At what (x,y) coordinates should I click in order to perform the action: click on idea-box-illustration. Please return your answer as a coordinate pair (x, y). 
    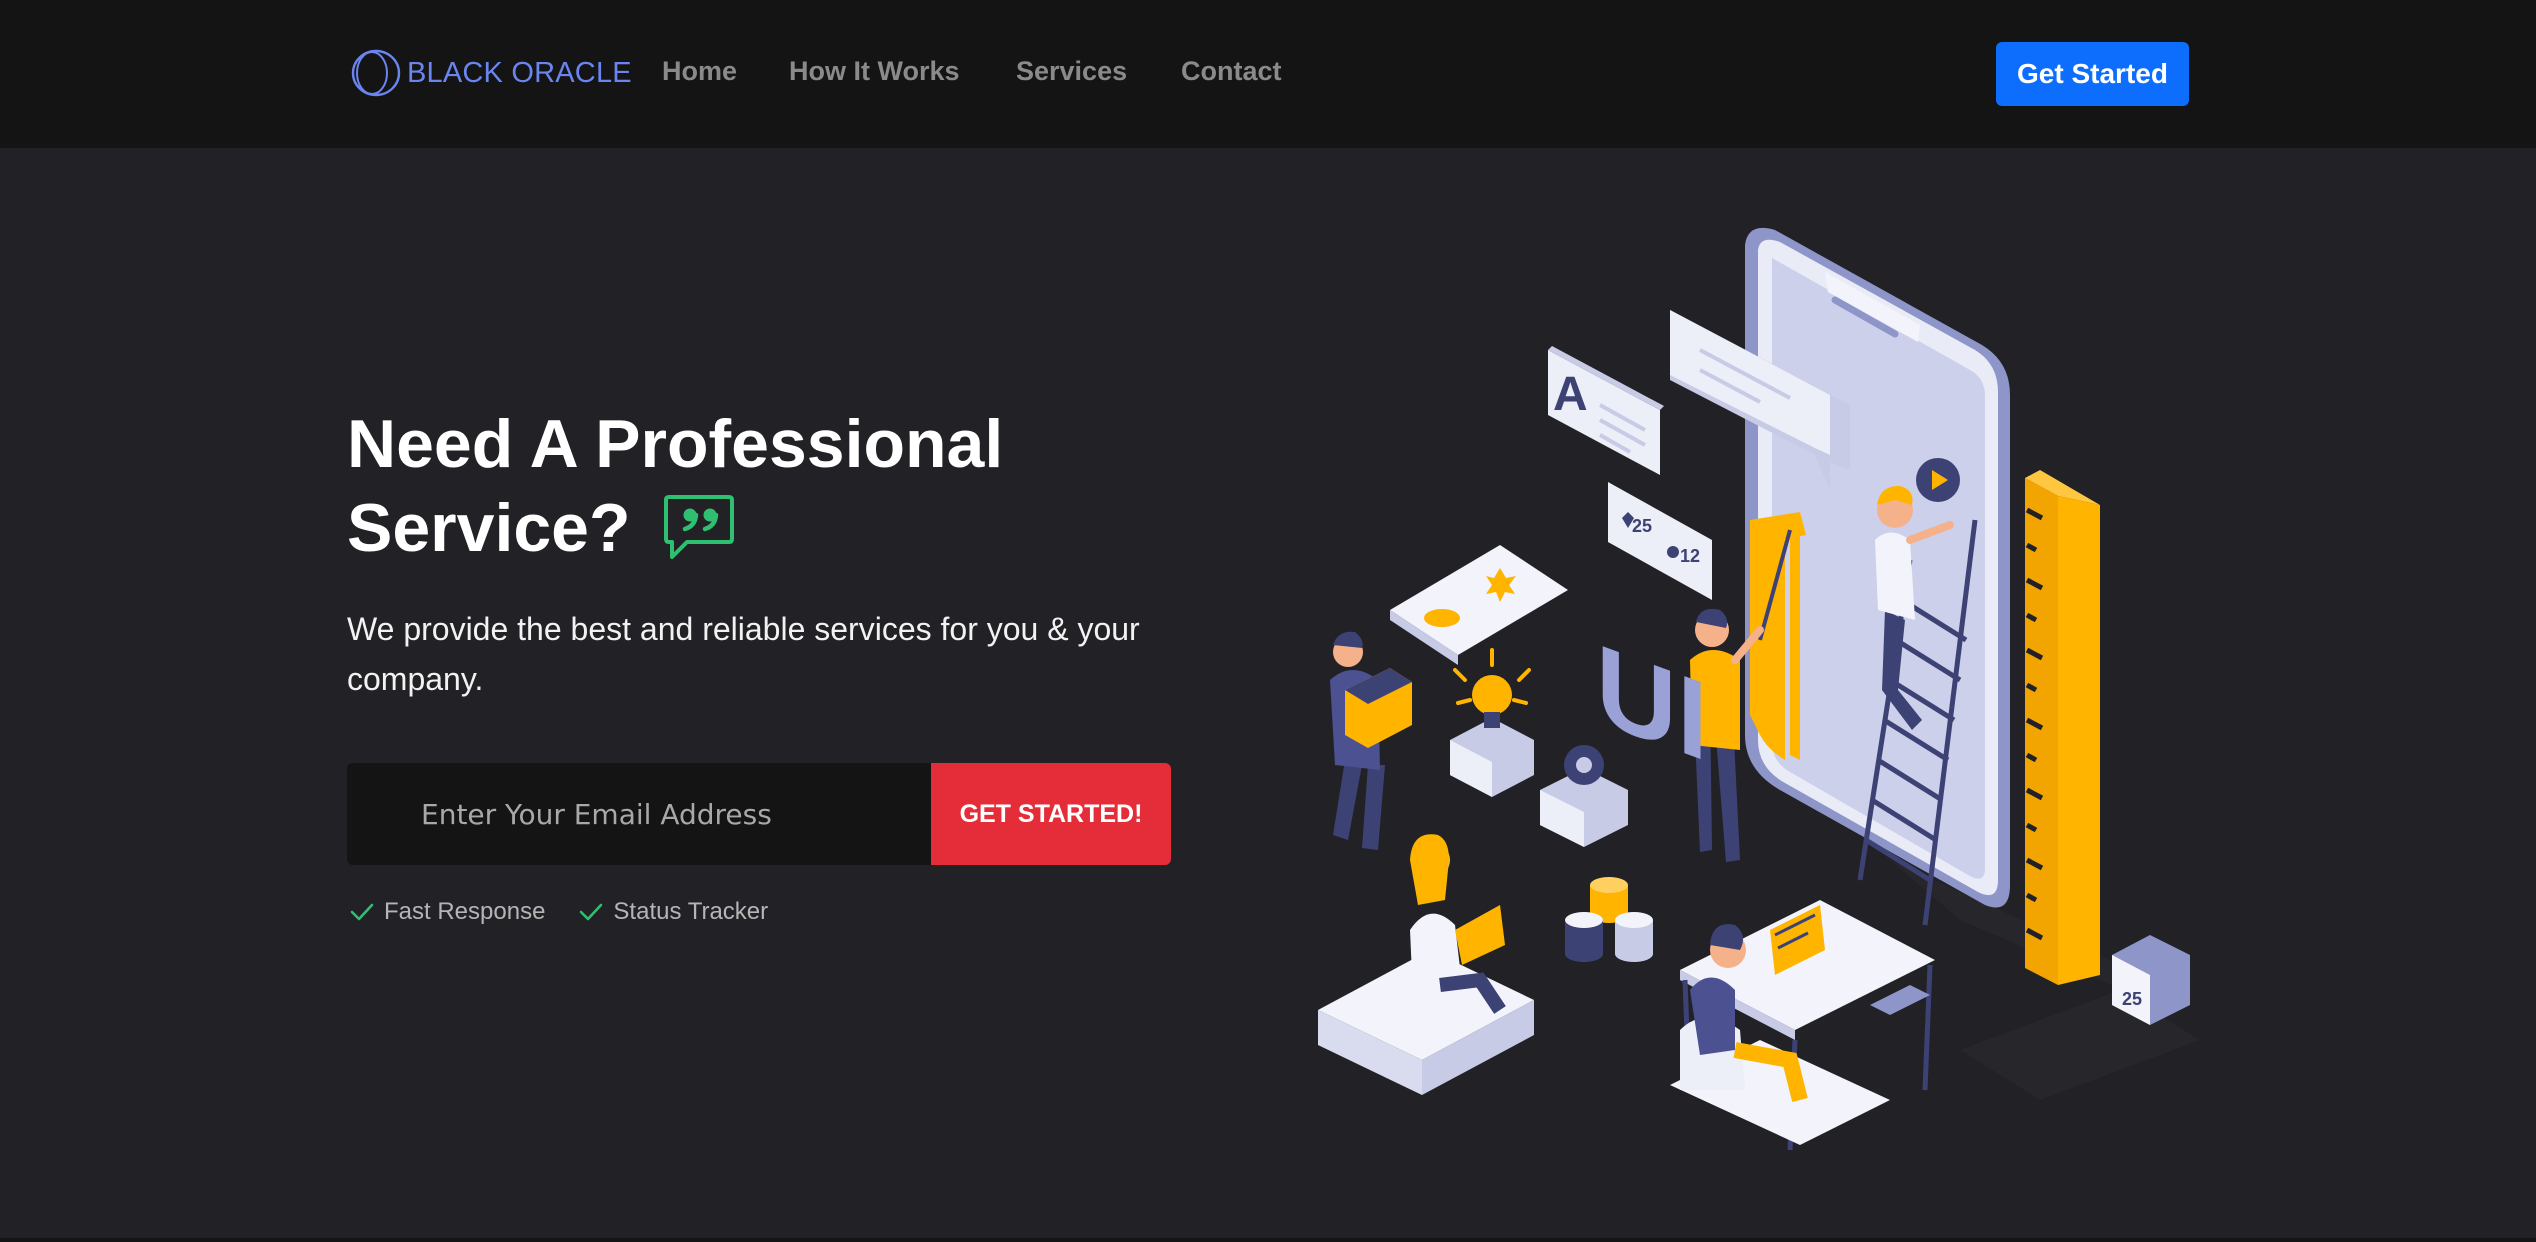
    Looking at the image, I should click on (1492, 722).